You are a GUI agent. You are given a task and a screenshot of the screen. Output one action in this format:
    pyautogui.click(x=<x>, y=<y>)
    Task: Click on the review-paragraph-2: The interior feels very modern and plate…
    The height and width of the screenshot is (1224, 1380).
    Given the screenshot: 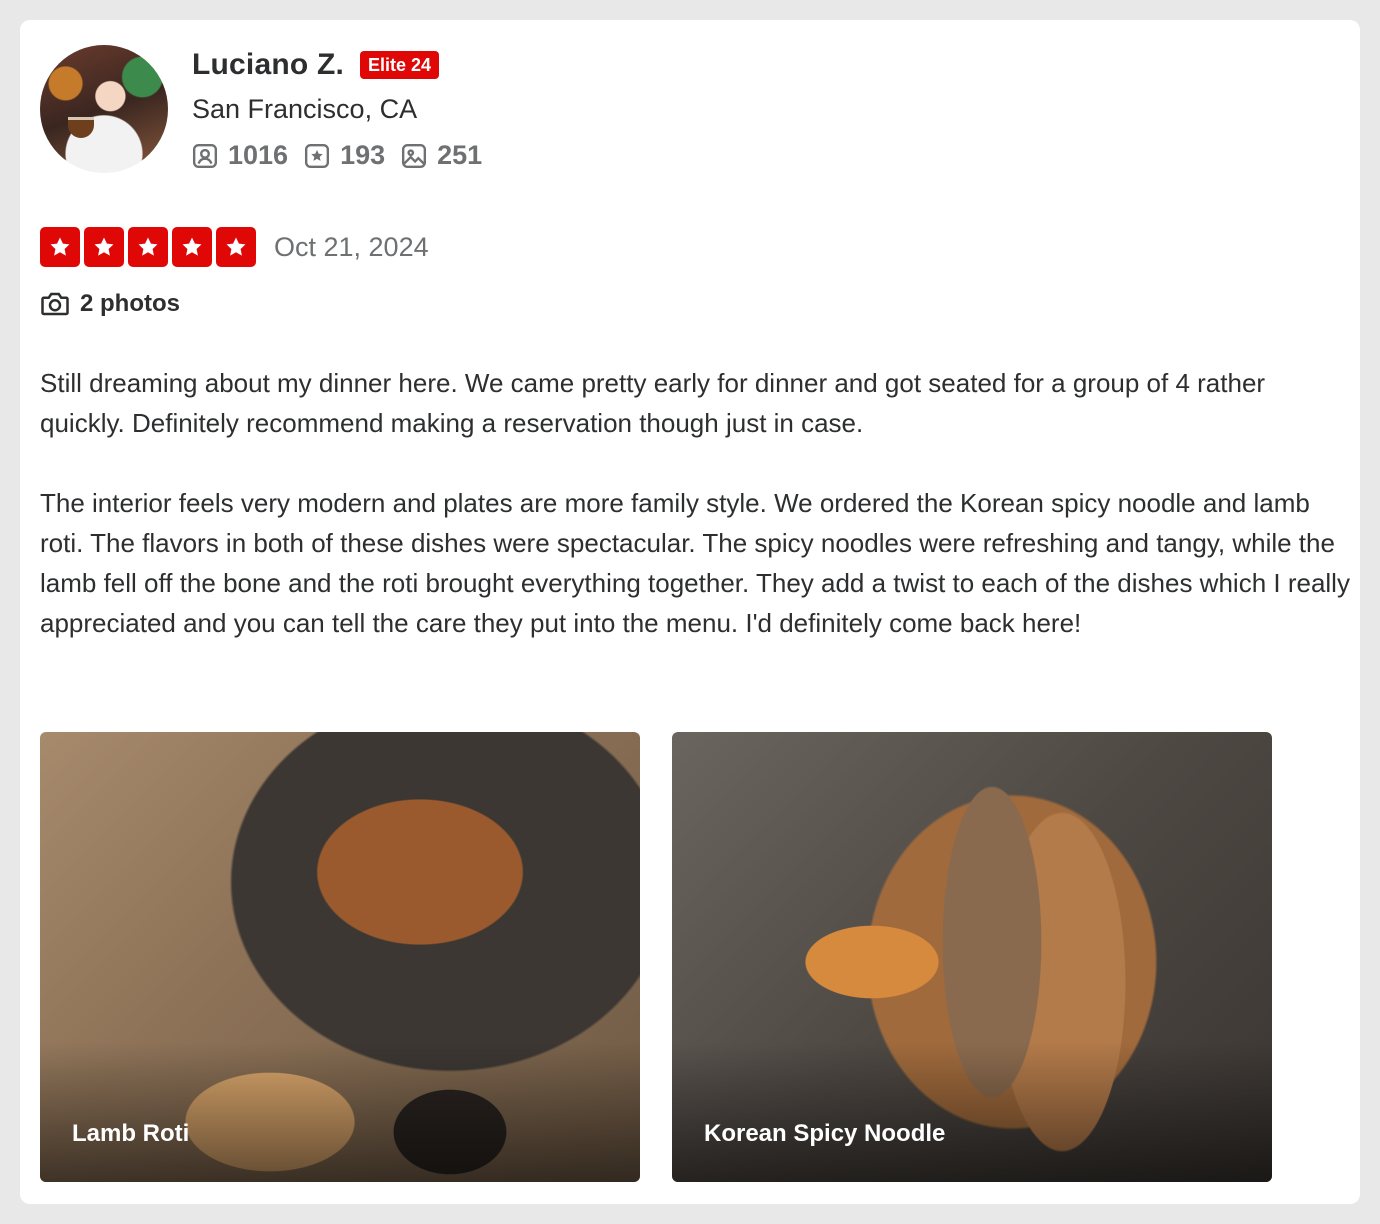 What is the action you would take?
    pyautogui.click(x=695, y=563)
    